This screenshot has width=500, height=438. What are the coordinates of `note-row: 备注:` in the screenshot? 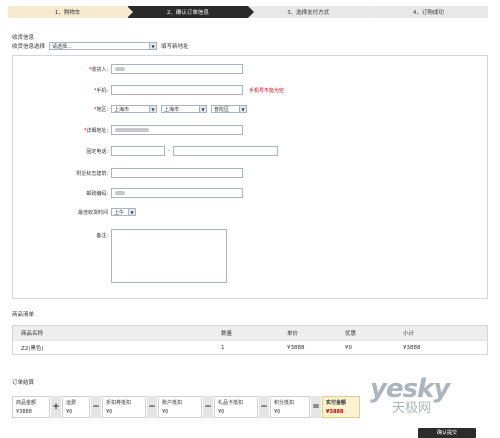 It's located at (120, 256).